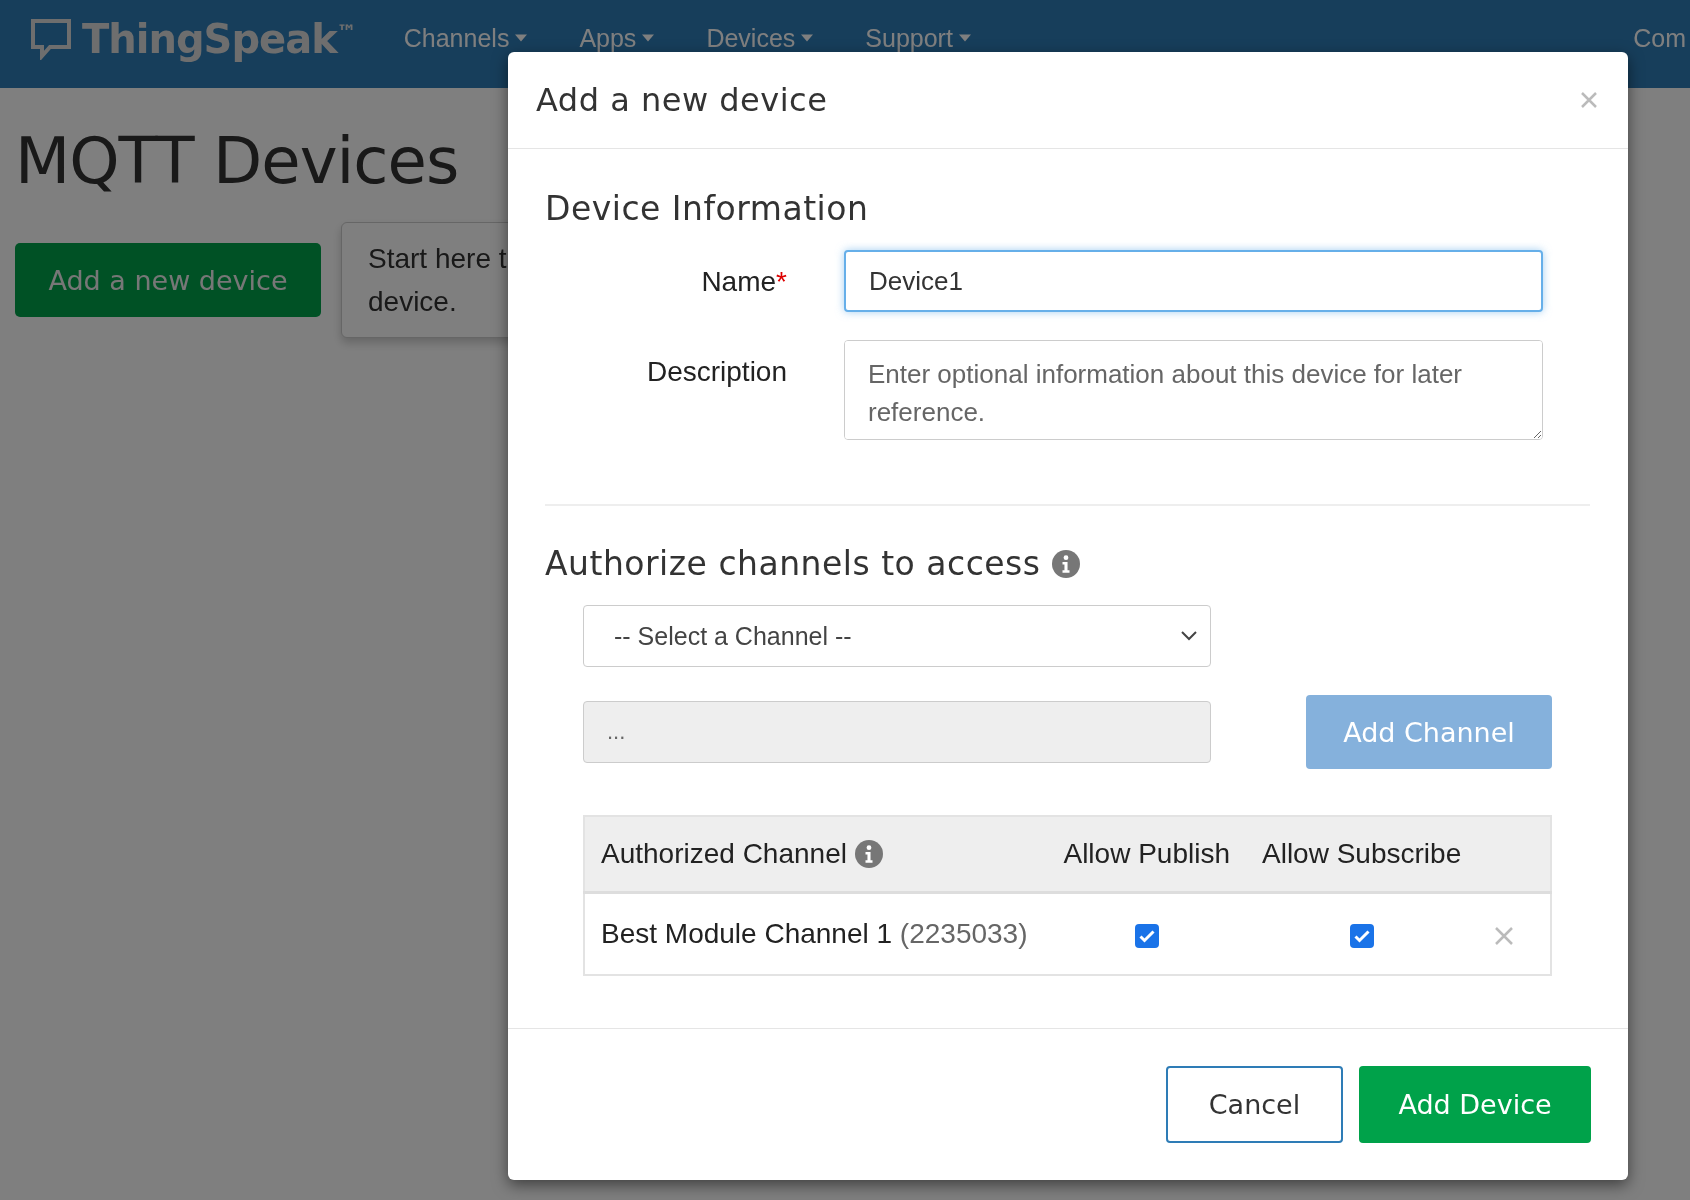 The image size is (1690, 1200). I want to click on nav-menu: Devices, so click(760, 38).